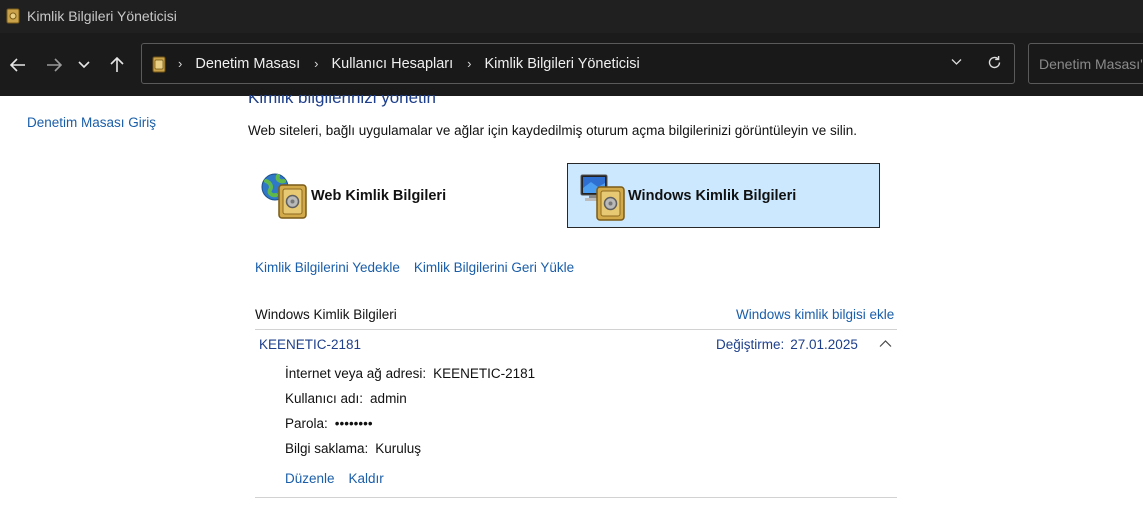 The image size is (1143, 505). I want to click on modified-label: Değiştirme:, so click(750, 344).